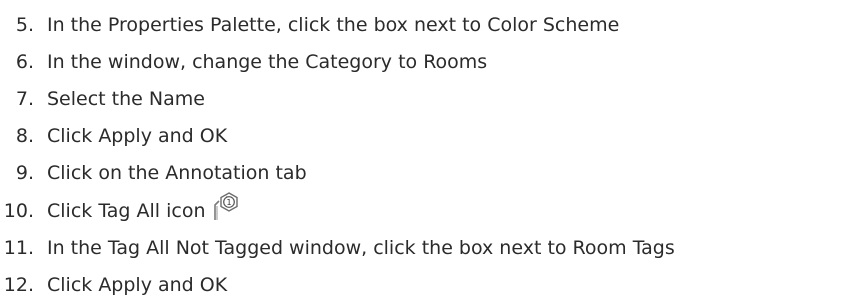 The width and height of the screenshot is (863, 308). I want to click on step-number: 11., so click(18, 247).